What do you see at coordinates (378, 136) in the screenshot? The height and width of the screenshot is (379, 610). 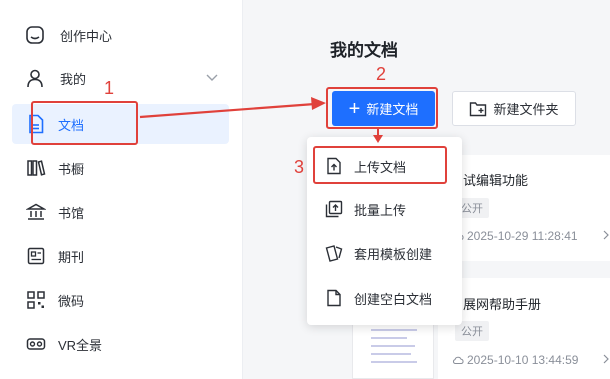 I see `arrow-step2-to-step3` at bounding box center [378, 136].